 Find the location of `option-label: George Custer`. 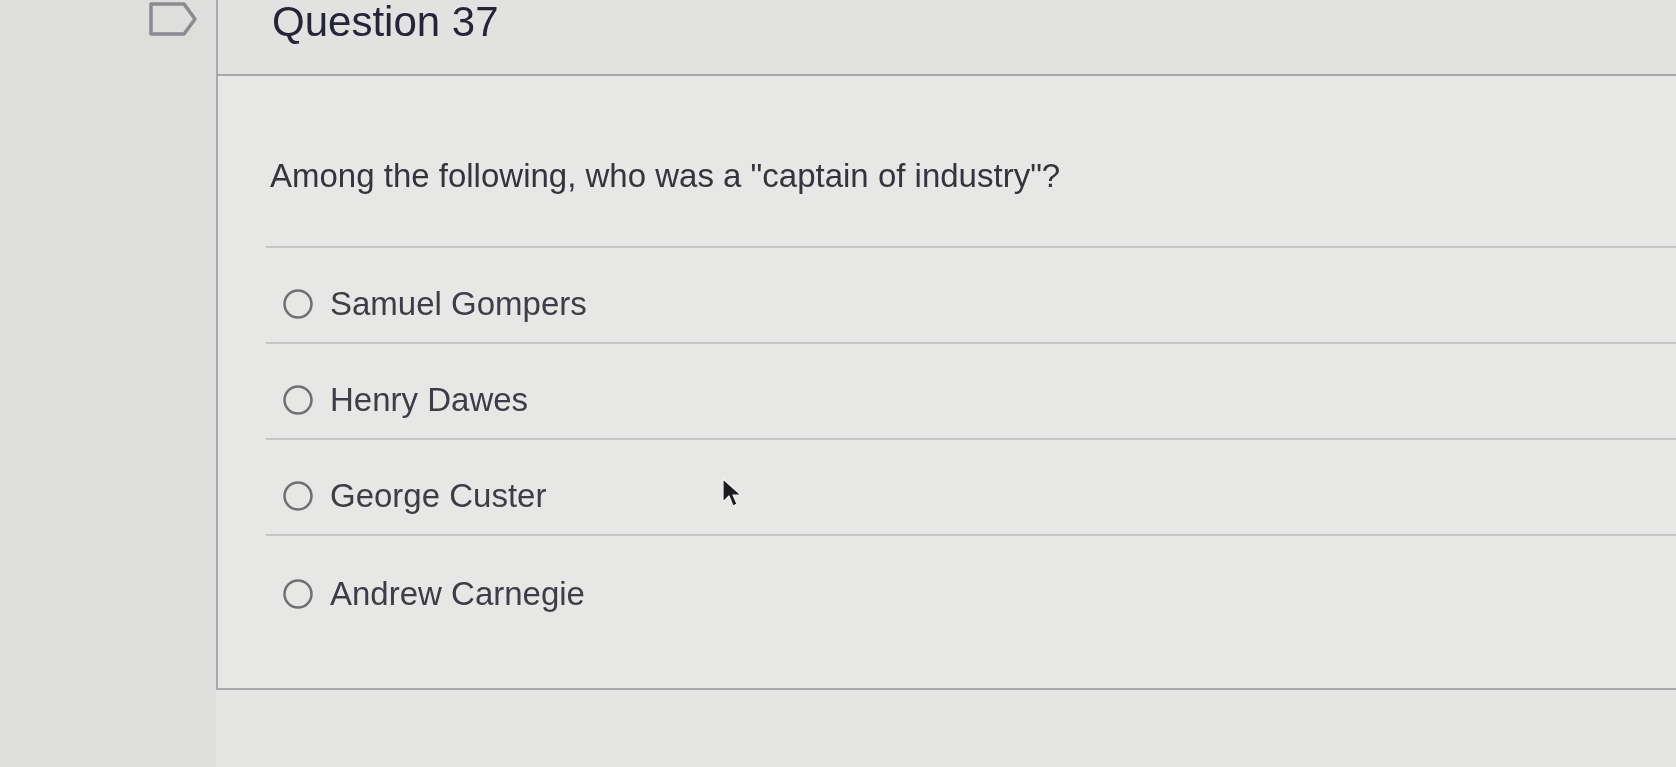

option-label: George Custer is located at coordinates (438, 496).